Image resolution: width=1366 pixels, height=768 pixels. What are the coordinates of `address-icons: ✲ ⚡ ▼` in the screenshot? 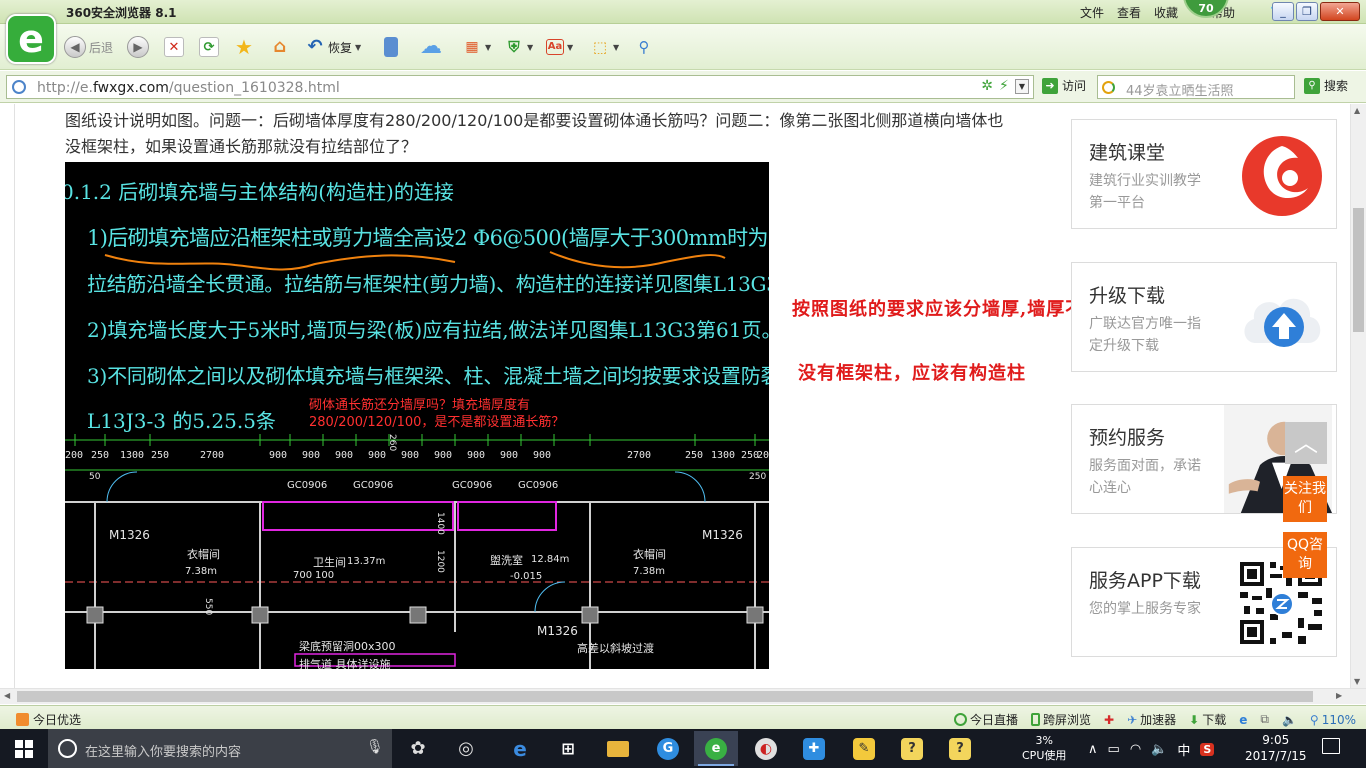 It's located at (1005, 86).